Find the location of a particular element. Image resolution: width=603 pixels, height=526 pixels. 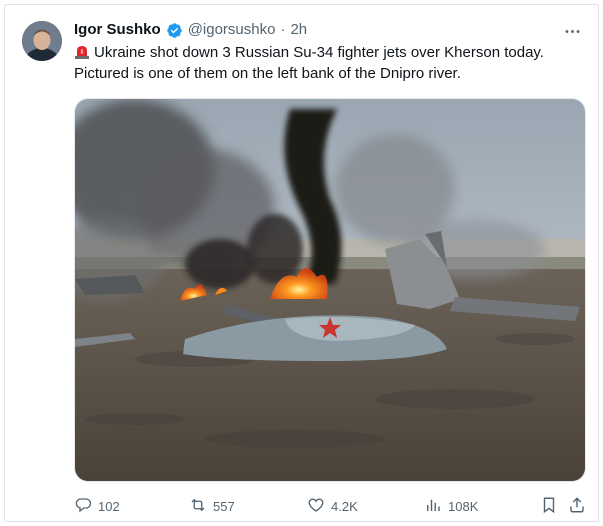

like-count: 4.2K is located at coordinates (344, 506).